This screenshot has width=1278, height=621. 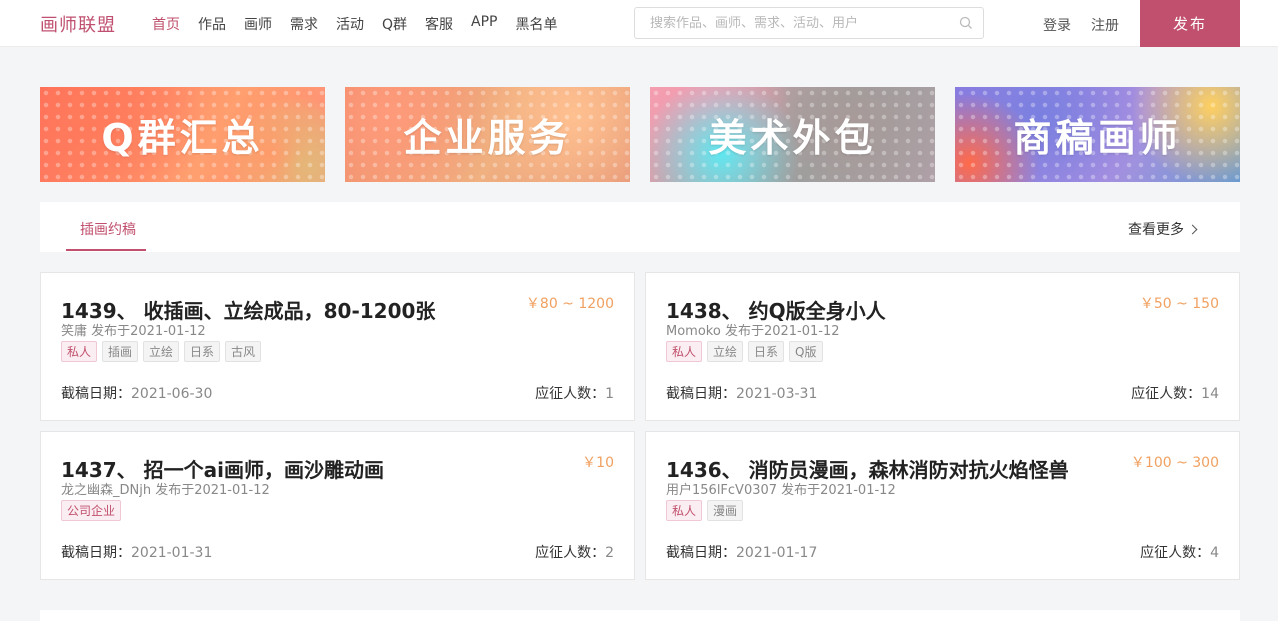 What do you see at coordinates (609, 394) in the screenshot?
I see `applicants-value: 1` at bounding box center [609, 394].